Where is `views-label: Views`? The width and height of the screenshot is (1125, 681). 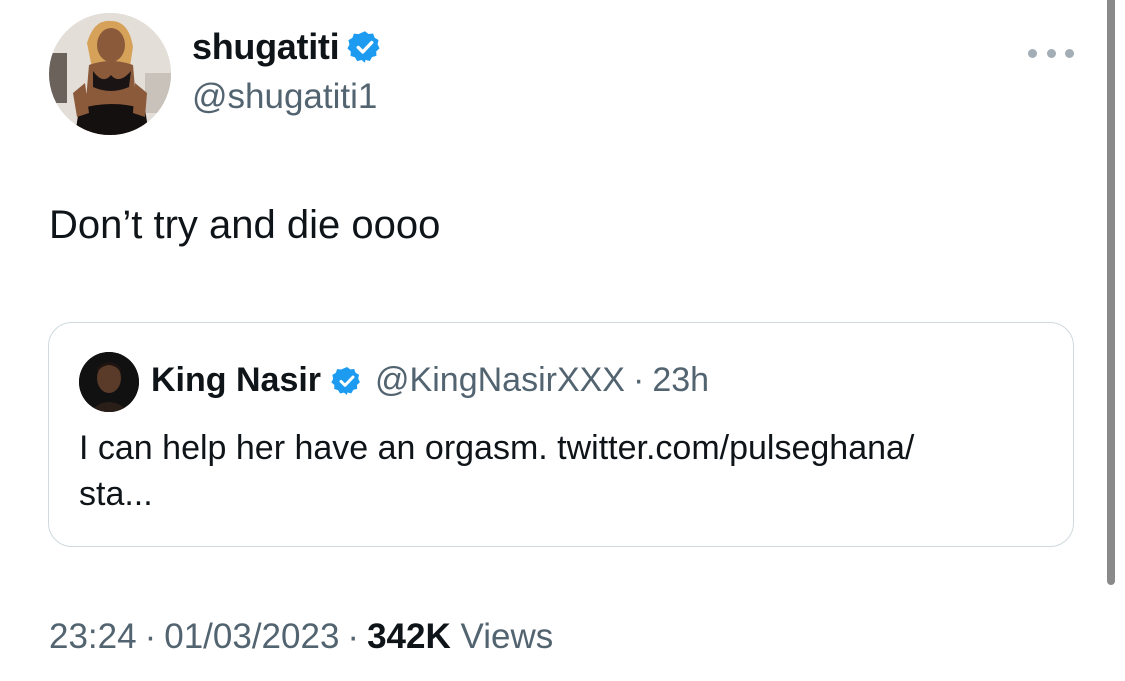
views-label: Views is located at coordinates (507, 636).